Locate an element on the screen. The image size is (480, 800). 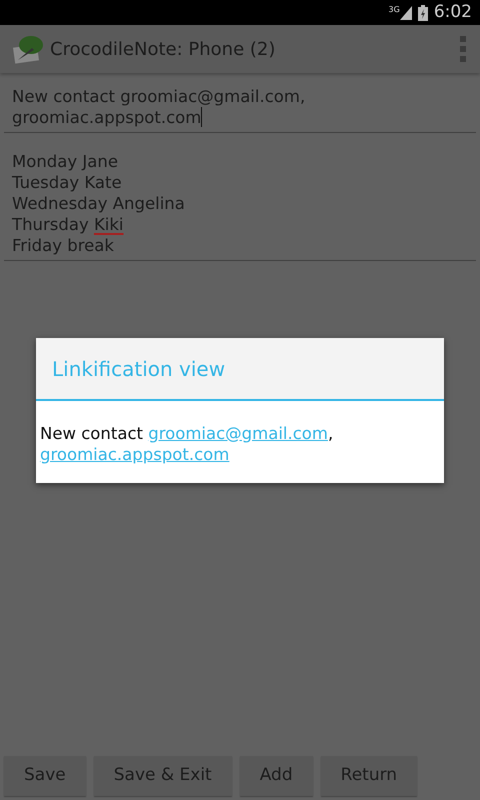
title-field: New contact groomiac@gmail.com, groomiac.appspot.com is located at coordinates (240, 107).